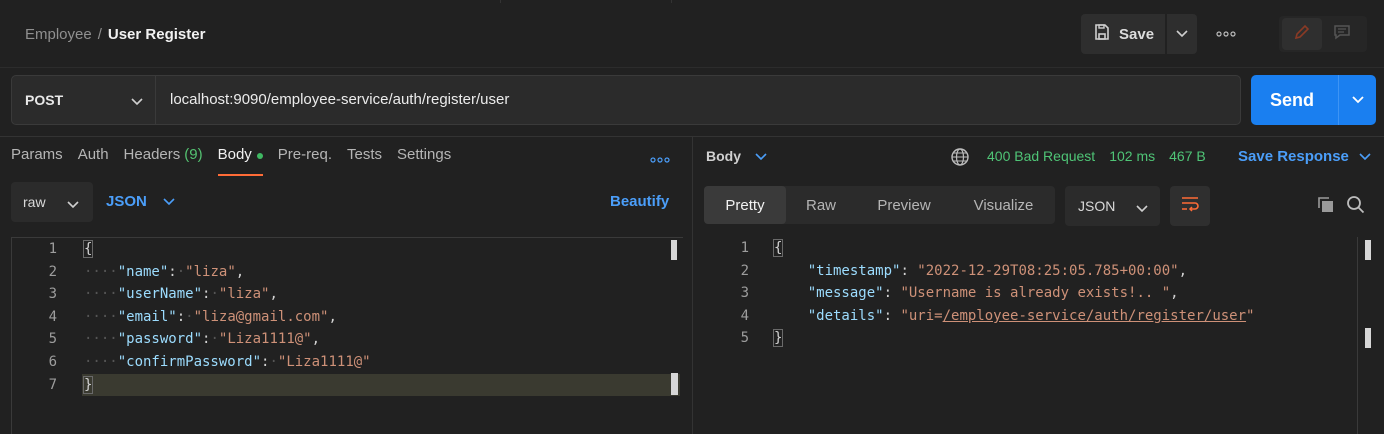 This screenshot has height=434, width=1384. I want to click on response-size: 467 B, so click(1187, 156).